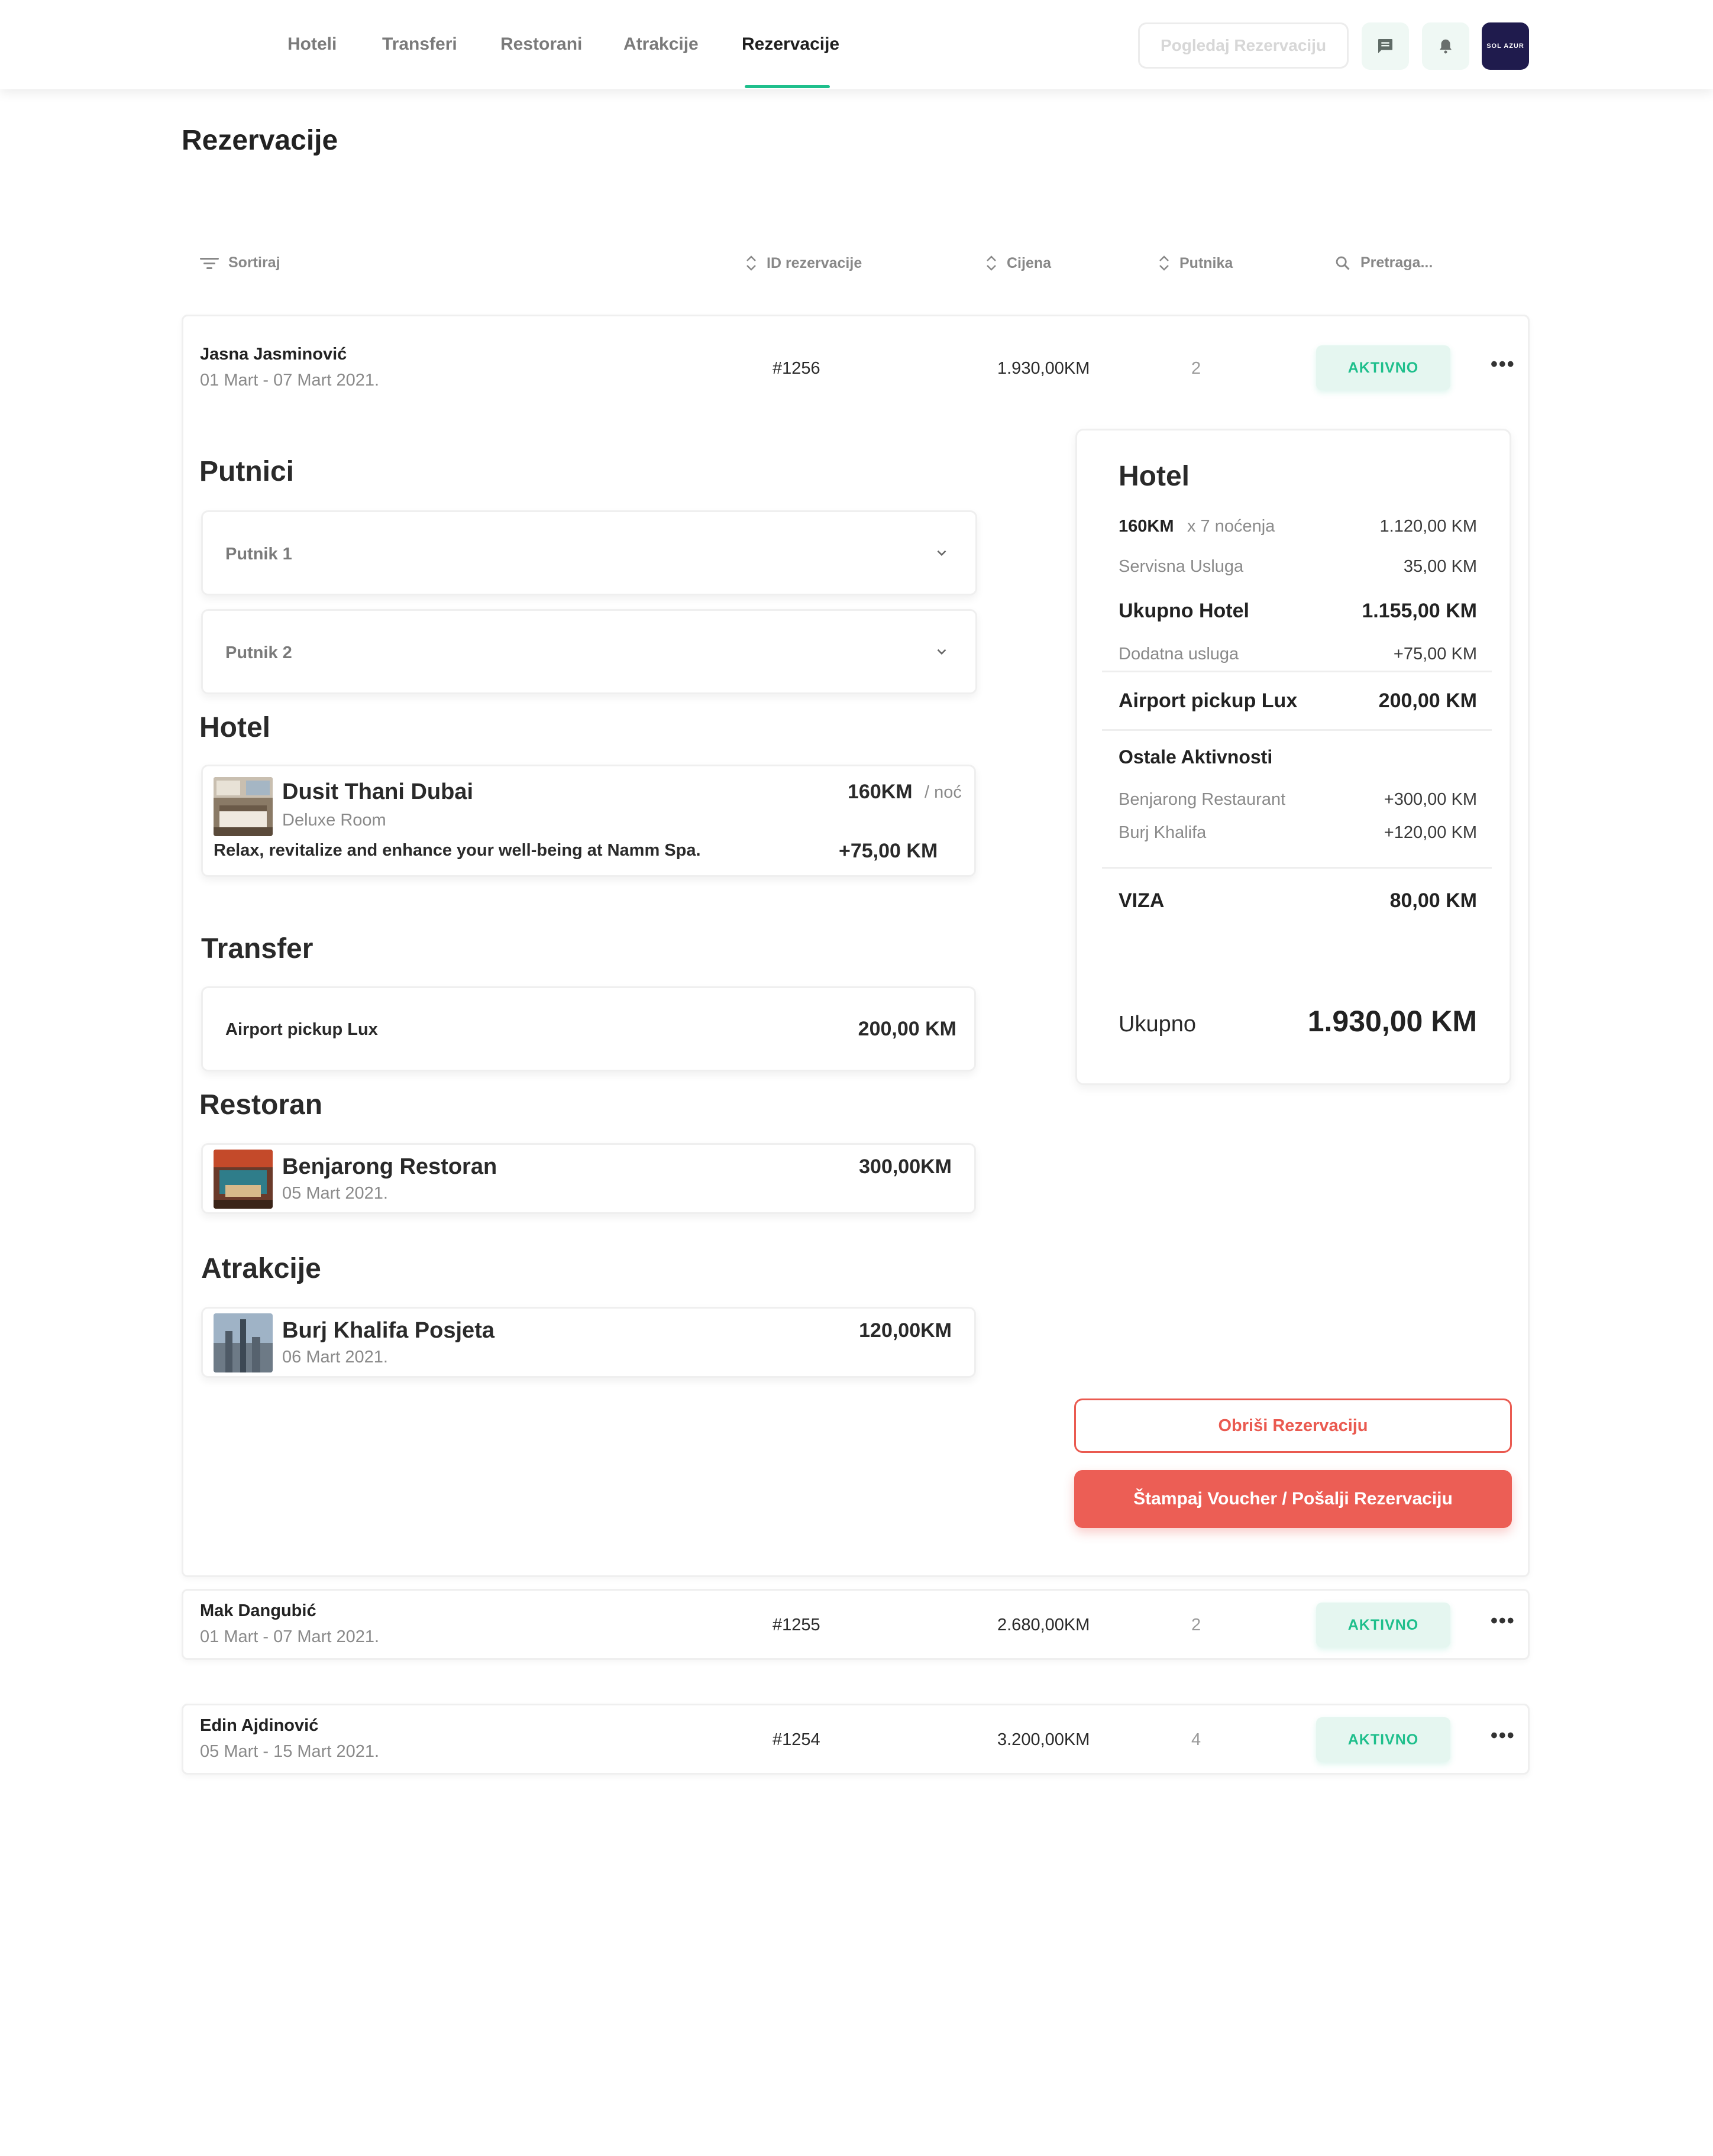 The image size is (1713, 2156). I want to click on transfer-label: Airport pickup Lux, so click(1208, 700).